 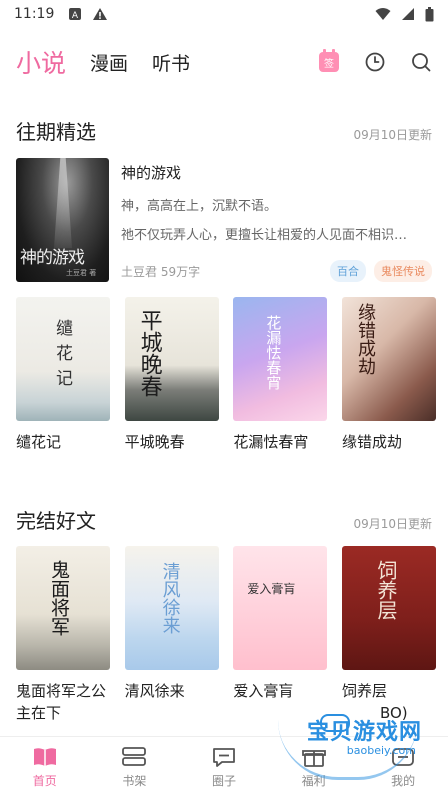 I want to click on book-item: 爱入膏肓 爱入膏肓, so click(x=280, y=635).